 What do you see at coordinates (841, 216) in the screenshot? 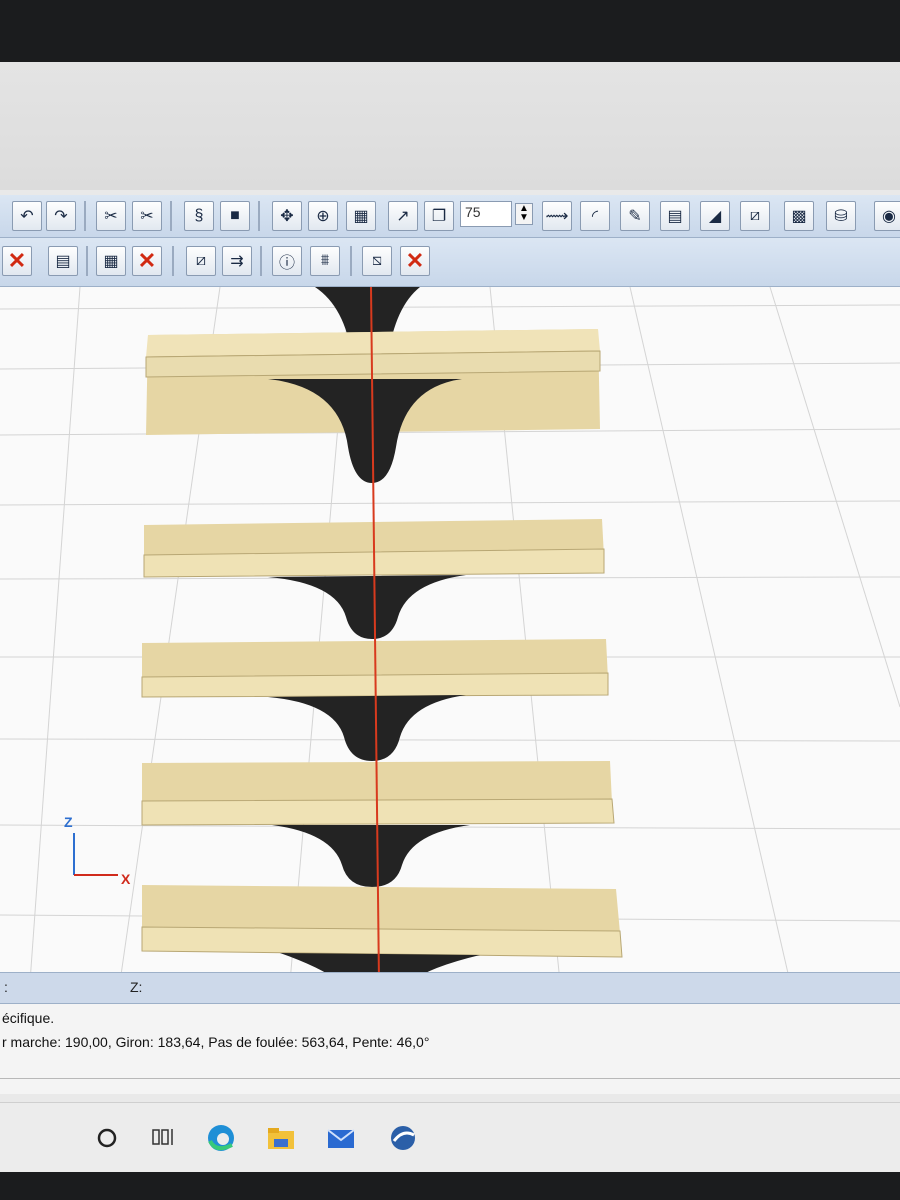
I see `bucket-icon: ⛁` at bounding box center [841, 216].